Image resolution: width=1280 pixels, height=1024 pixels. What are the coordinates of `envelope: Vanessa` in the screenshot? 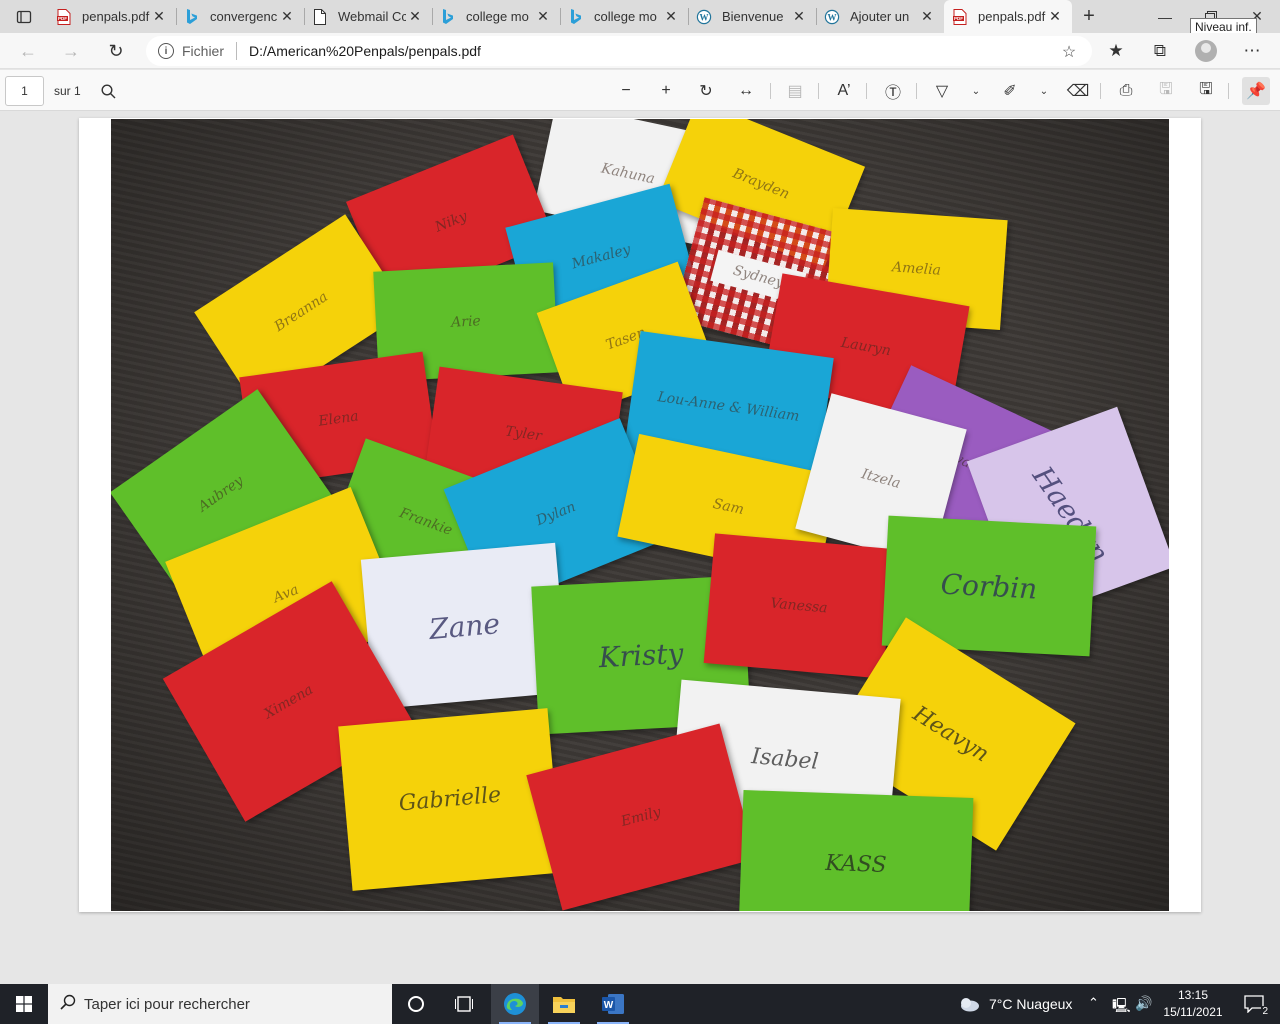 It's located at (799, 606).